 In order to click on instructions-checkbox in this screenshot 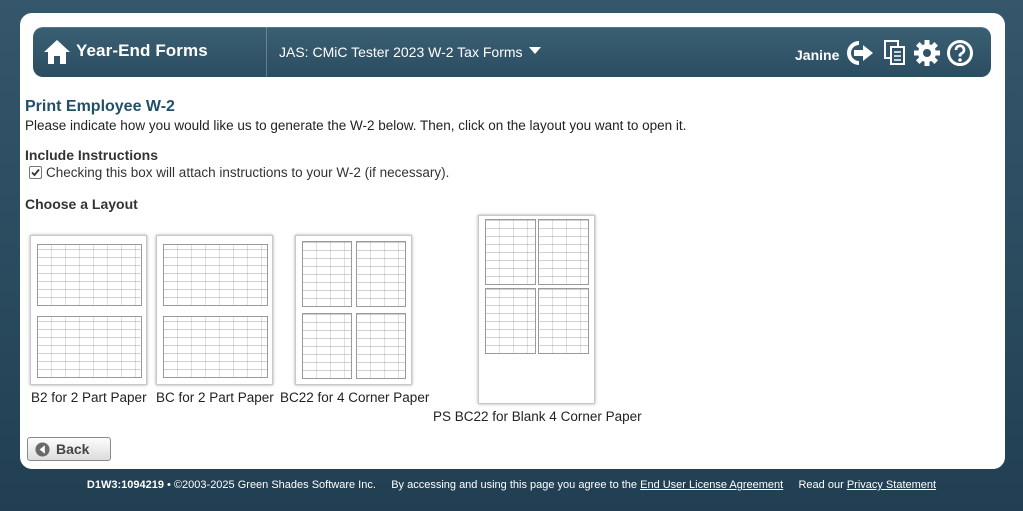, I will do `click(35, 172)`.